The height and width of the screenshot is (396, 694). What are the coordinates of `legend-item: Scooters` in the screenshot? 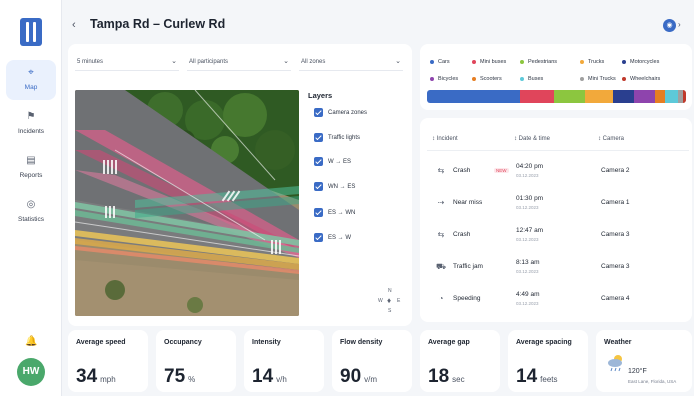 It's located at (487, 79).